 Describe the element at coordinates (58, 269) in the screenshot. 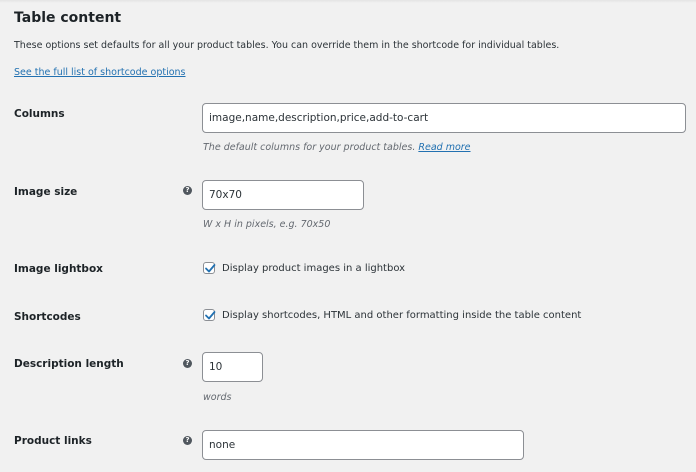

I see `image-lightbox-label: Image lightbox` at that location.